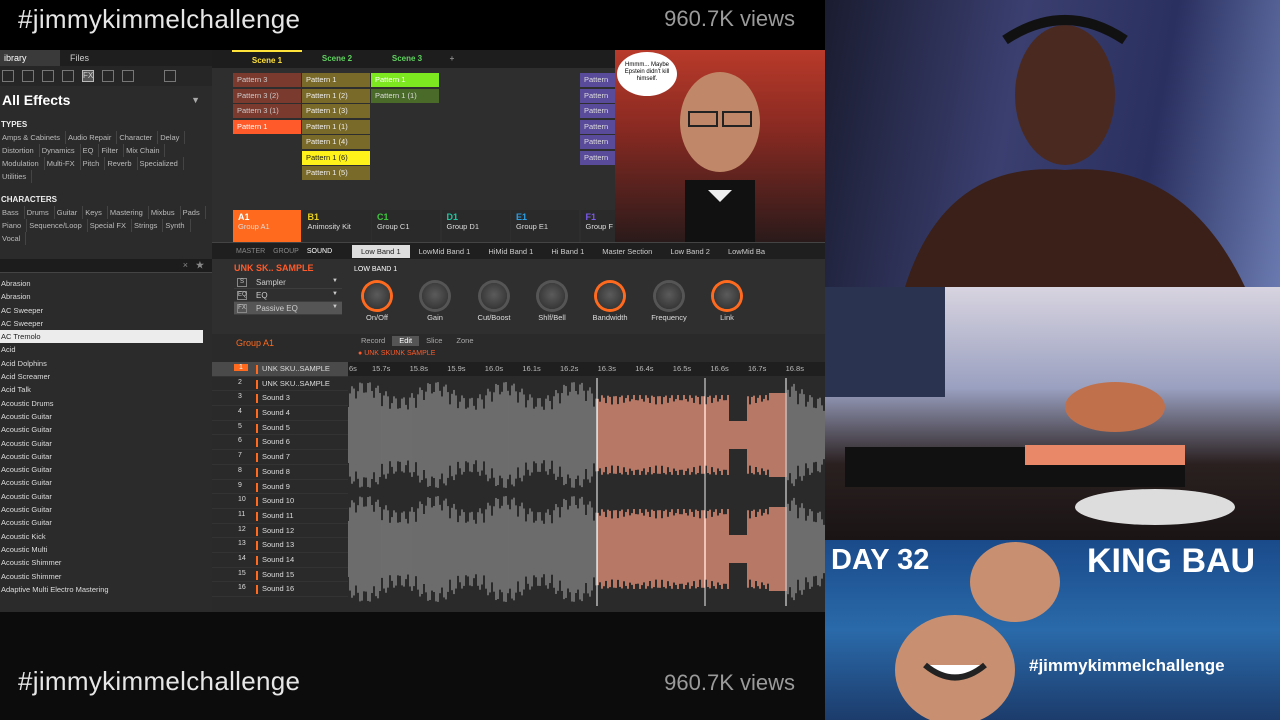  What do you see at coordinates (88, 76) in the screenshot?
I see `fx-filter-icon: FX` at bounding box center [88, 76].